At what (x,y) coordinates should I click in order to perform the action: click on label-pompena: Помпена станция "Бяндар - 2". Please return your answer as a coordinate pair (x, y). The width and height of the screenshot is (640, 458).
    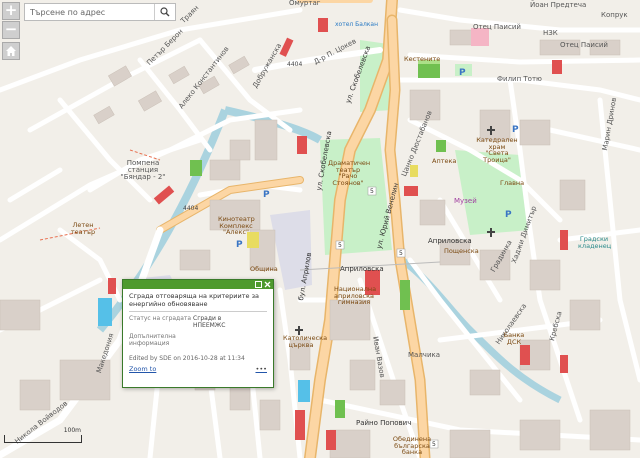
    Looking at the image, I should click on (143, 170).